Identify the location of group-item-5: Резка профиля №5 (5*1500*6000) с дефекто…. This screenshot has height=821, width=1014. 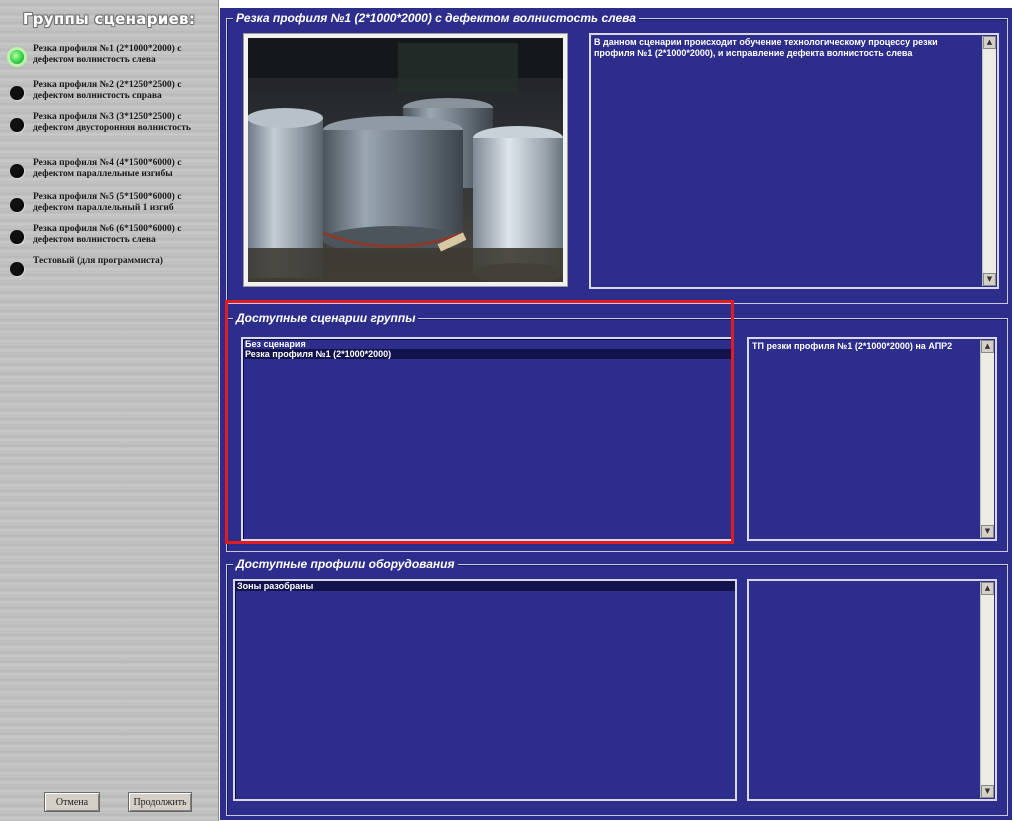
(113, 203).